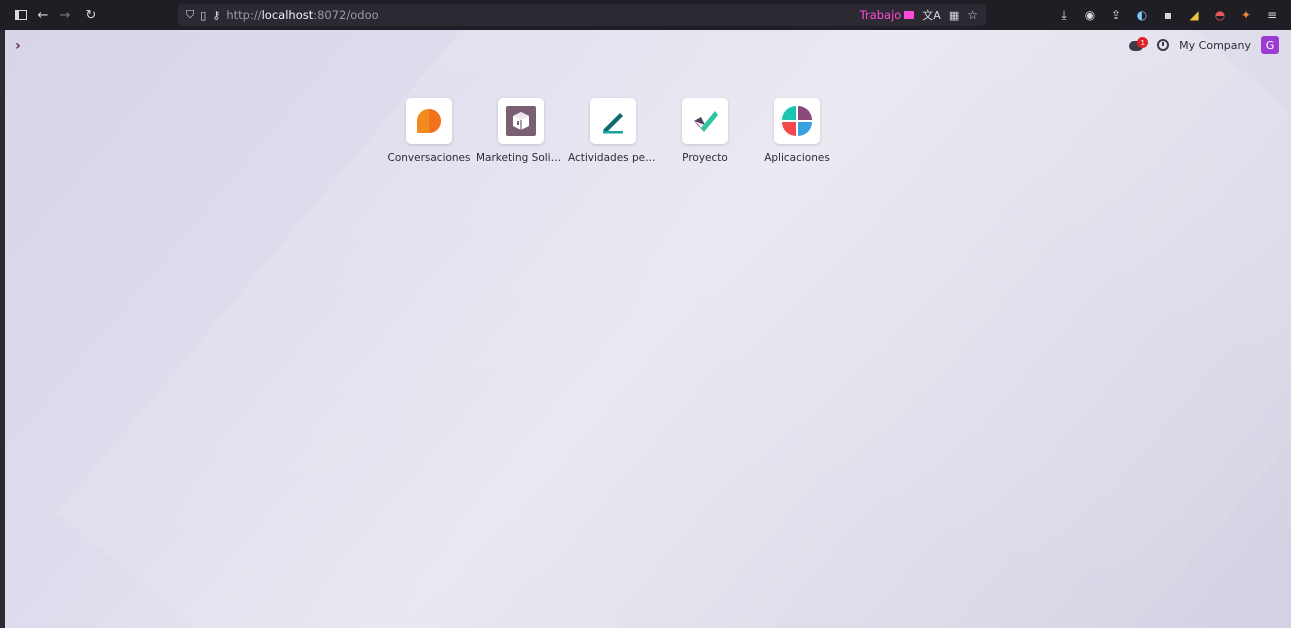  I want to click on app-label: Conversaciones, so click(429, 158).